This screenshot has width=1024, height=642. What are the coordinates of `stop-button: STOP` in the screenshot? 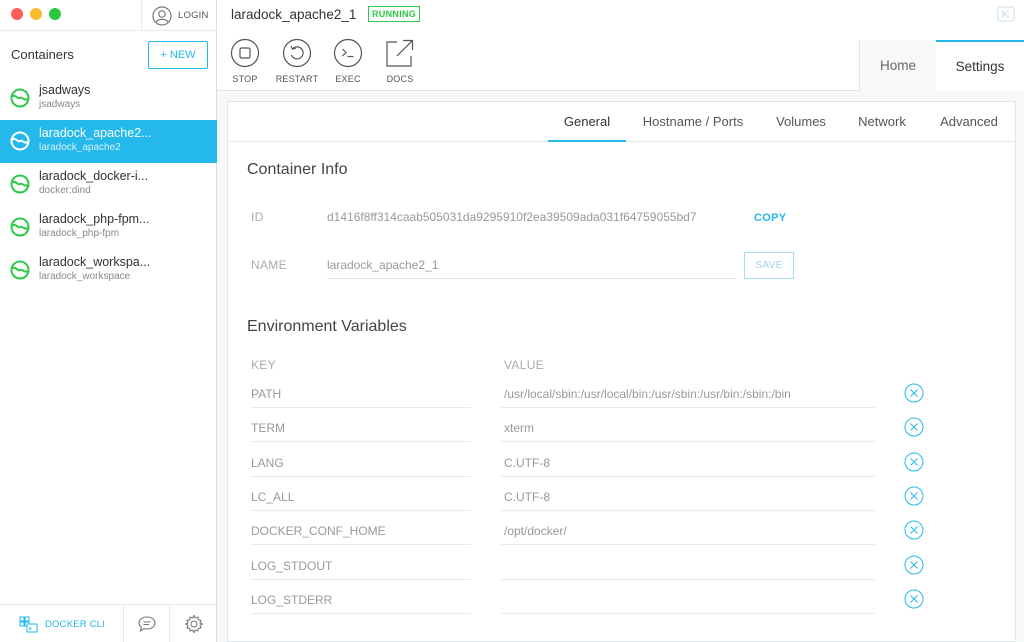 It's located at (245, 63).